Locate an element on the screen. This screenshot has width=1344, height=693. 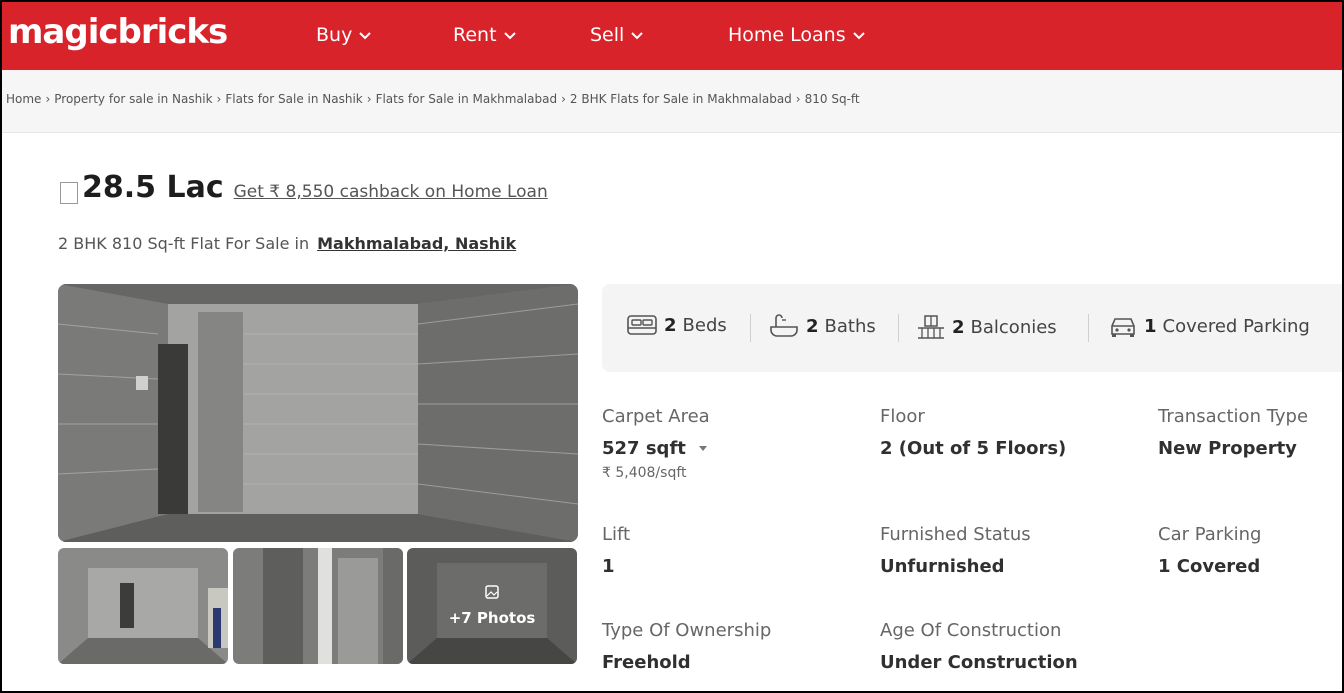
breadcrumb-flats-nashik: Flats for Sale in Nashik is located at coordinates (293, 99).